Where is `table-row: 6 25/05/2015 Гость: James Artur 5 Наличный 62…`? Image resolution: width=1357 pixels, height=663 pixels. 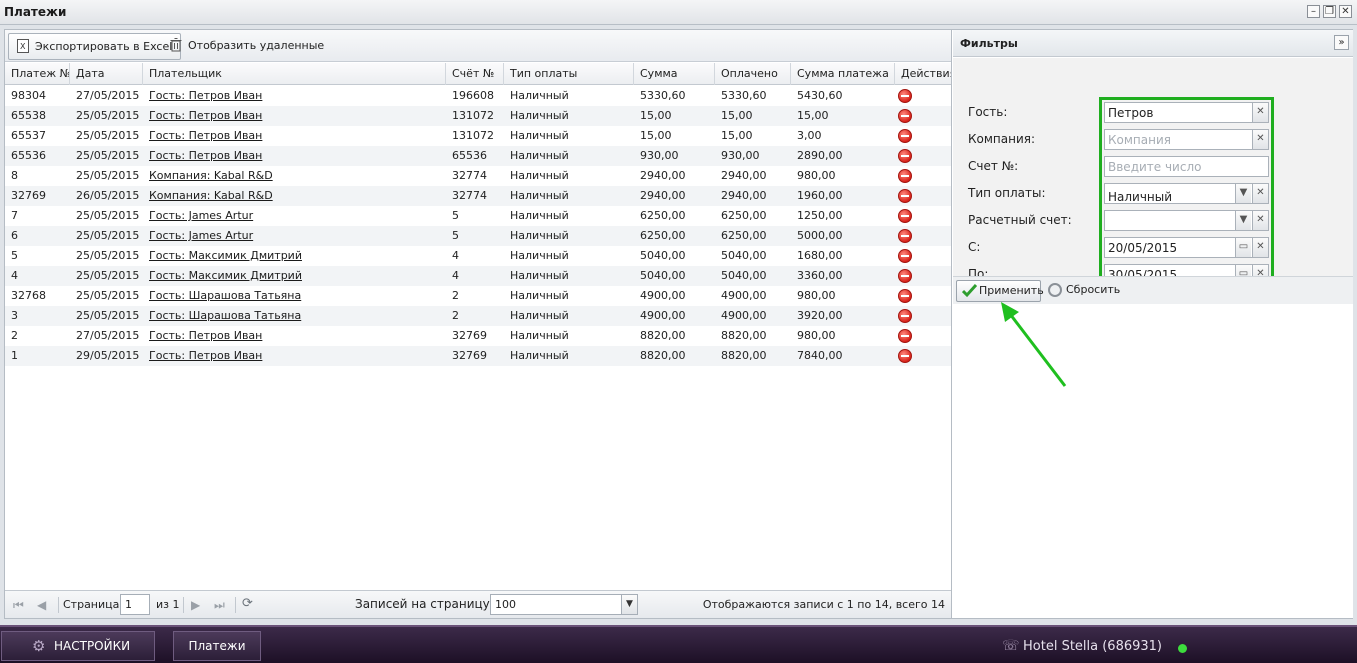 table-row: 6 25/05/2015 Гость: James Artur 5 Наличный 62… is located at coordinates (478, 236).